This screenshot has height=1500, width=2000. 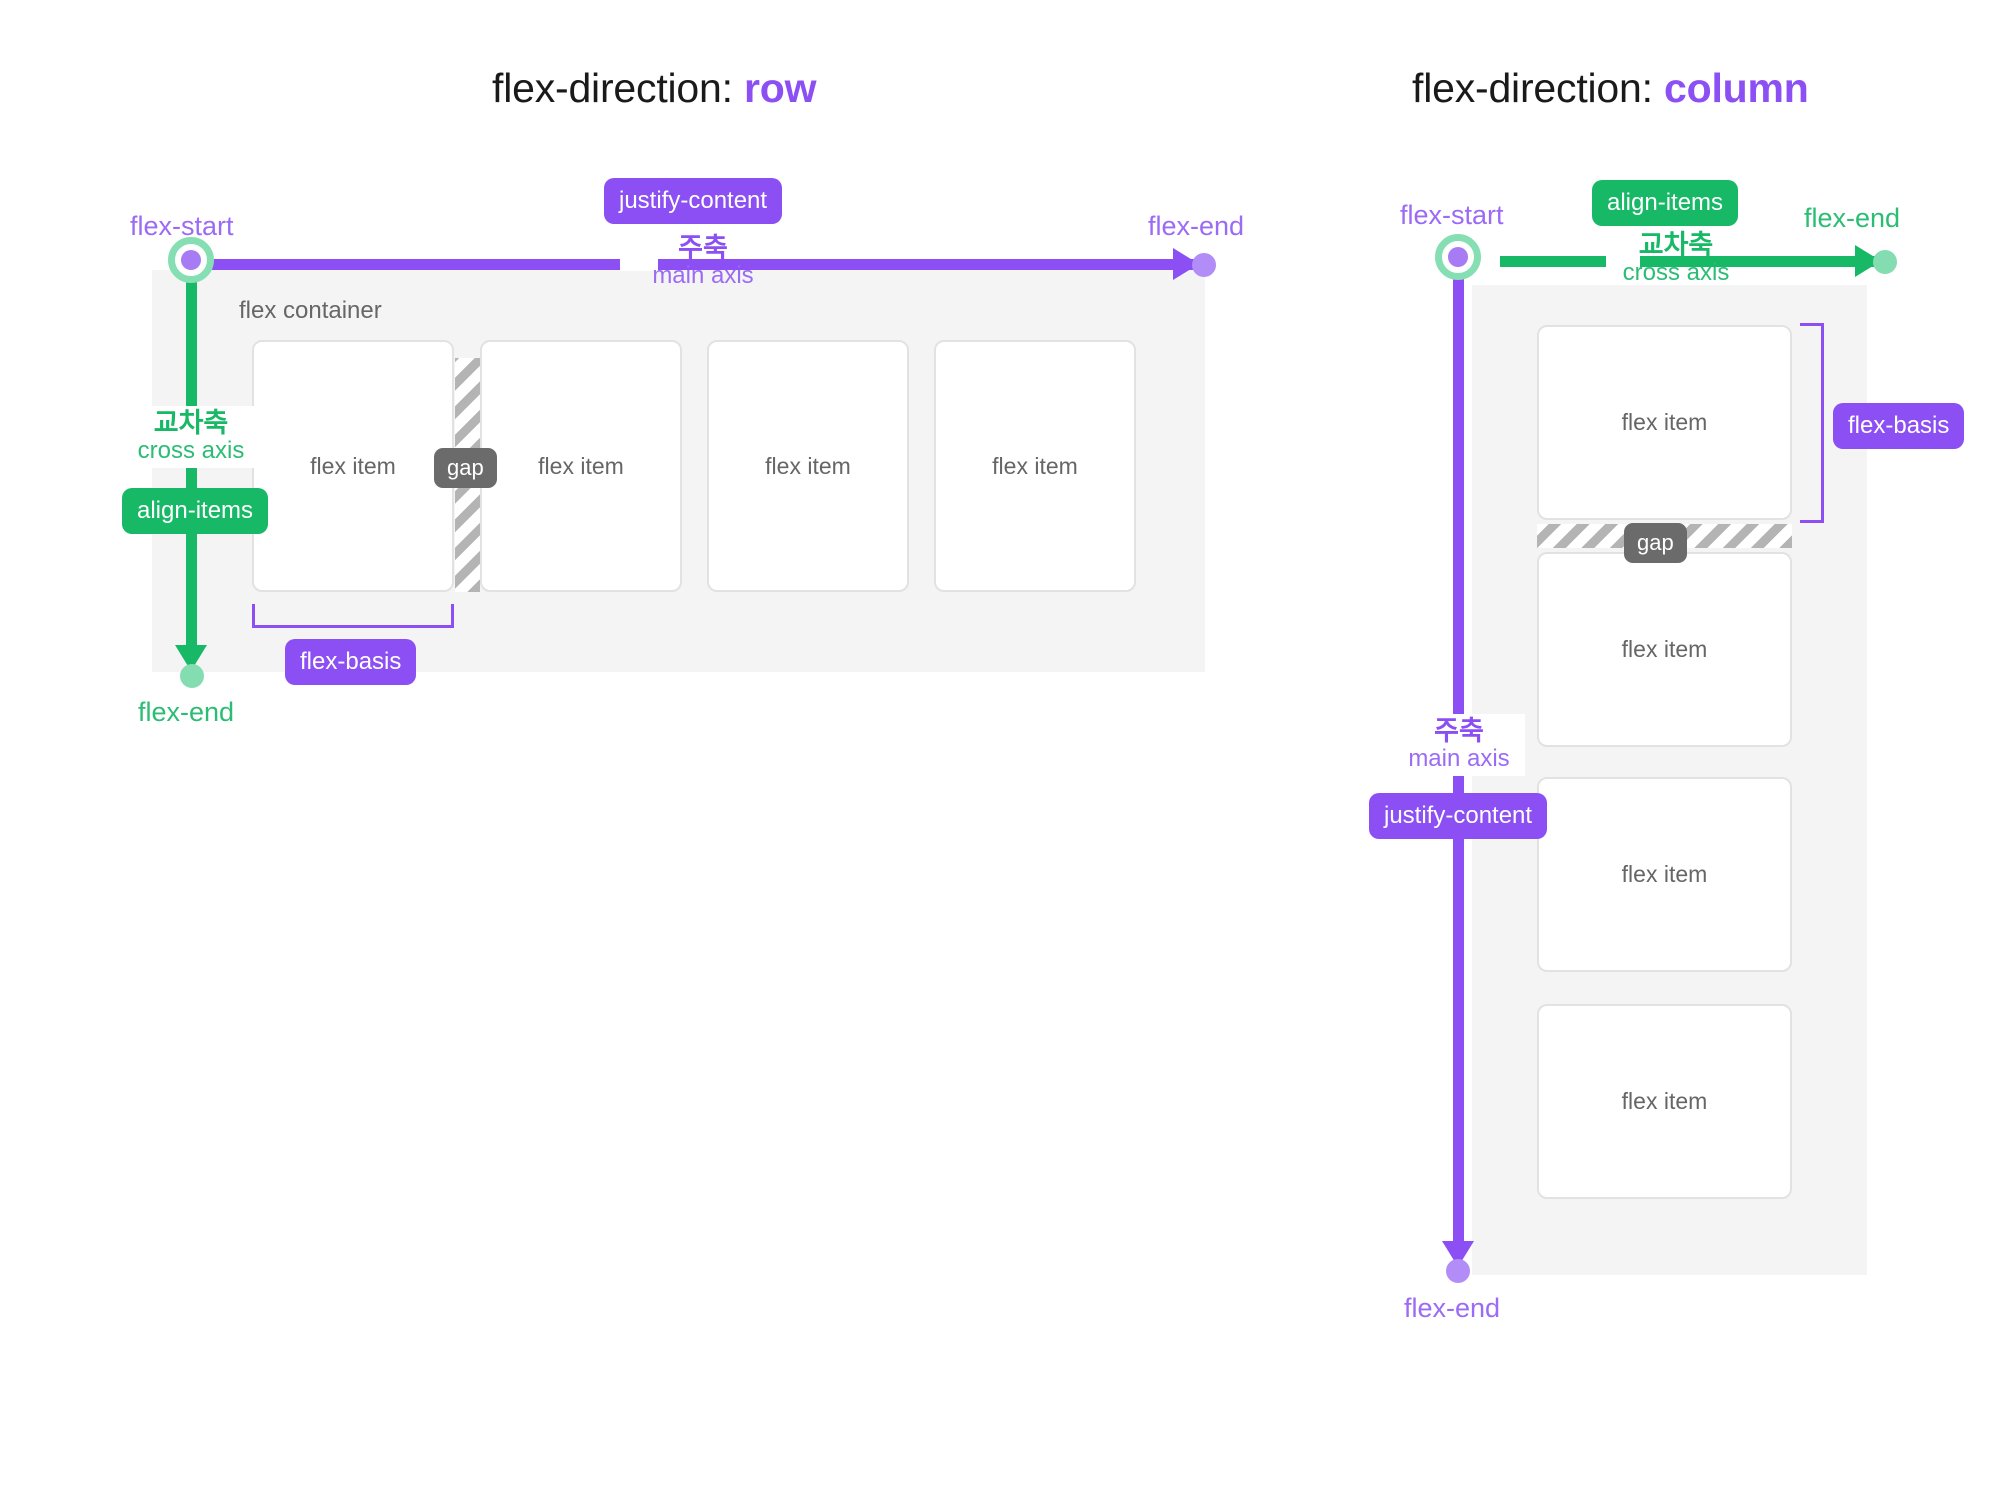 I want to click on row-flex-item-2-label: flex item, so click(x=581, y=465).